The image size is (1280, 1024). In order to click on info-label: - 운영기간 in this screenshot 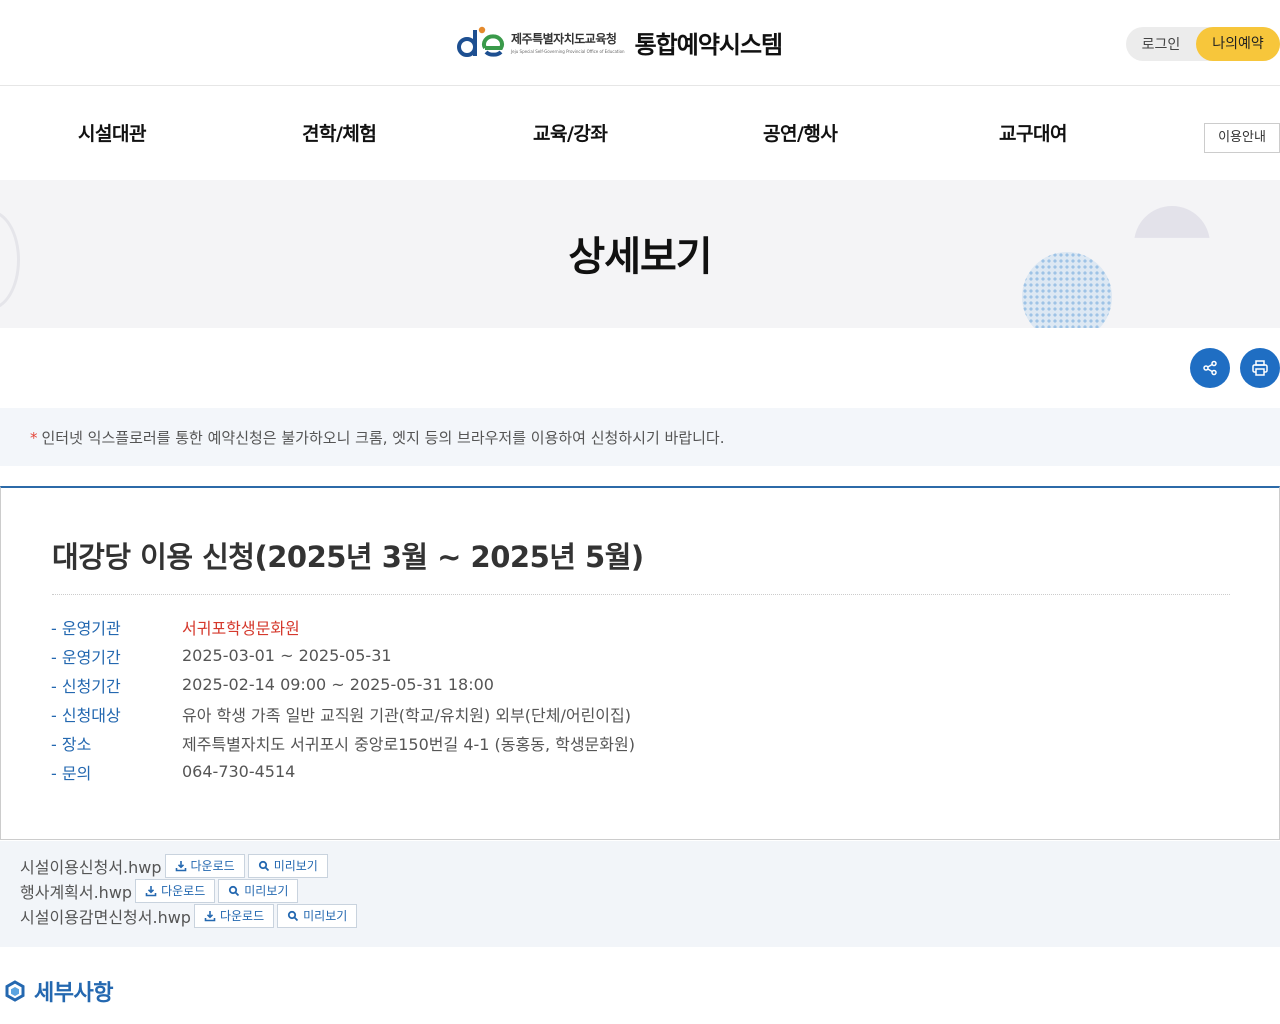, I will do `click(86, 657)`.